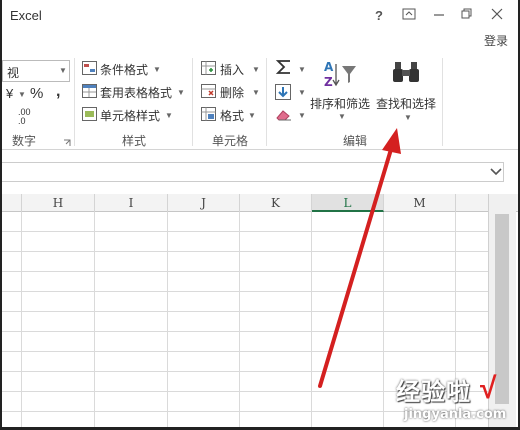  I want to click on watermark-check: √, so click(488, 388).